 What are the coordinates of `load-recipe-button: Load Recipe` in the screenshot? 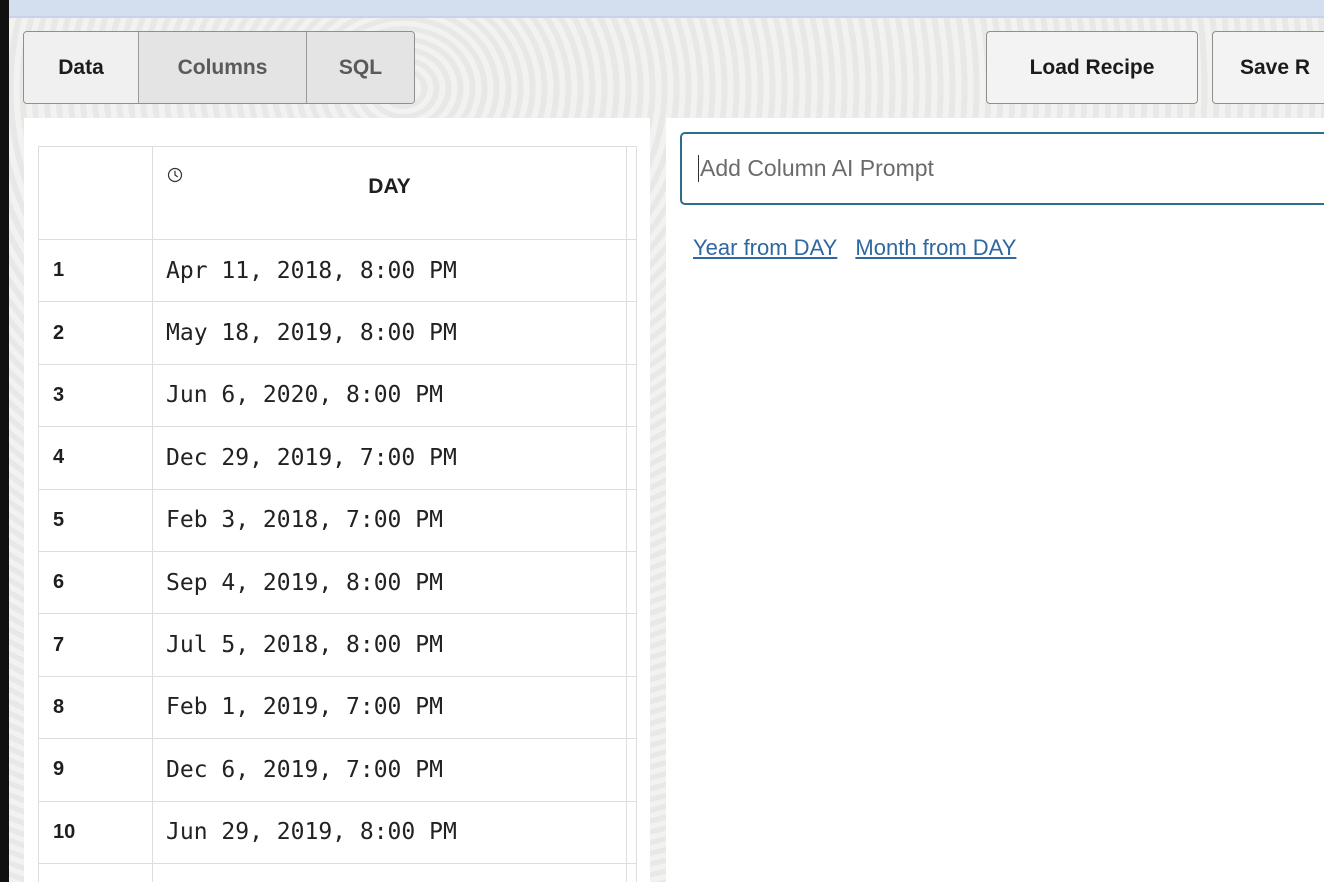 It's located at (1092, 67).